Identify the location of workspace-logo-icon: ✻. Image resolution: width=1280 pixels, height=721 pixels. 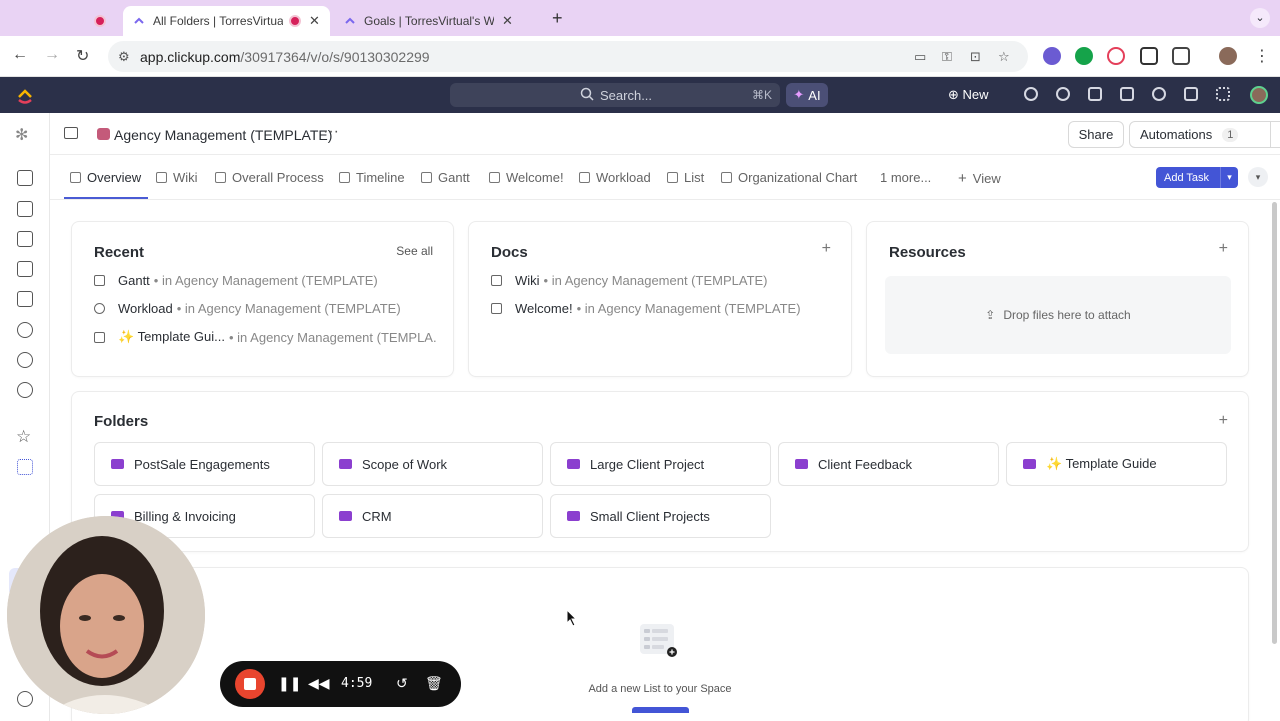
(21, 135).